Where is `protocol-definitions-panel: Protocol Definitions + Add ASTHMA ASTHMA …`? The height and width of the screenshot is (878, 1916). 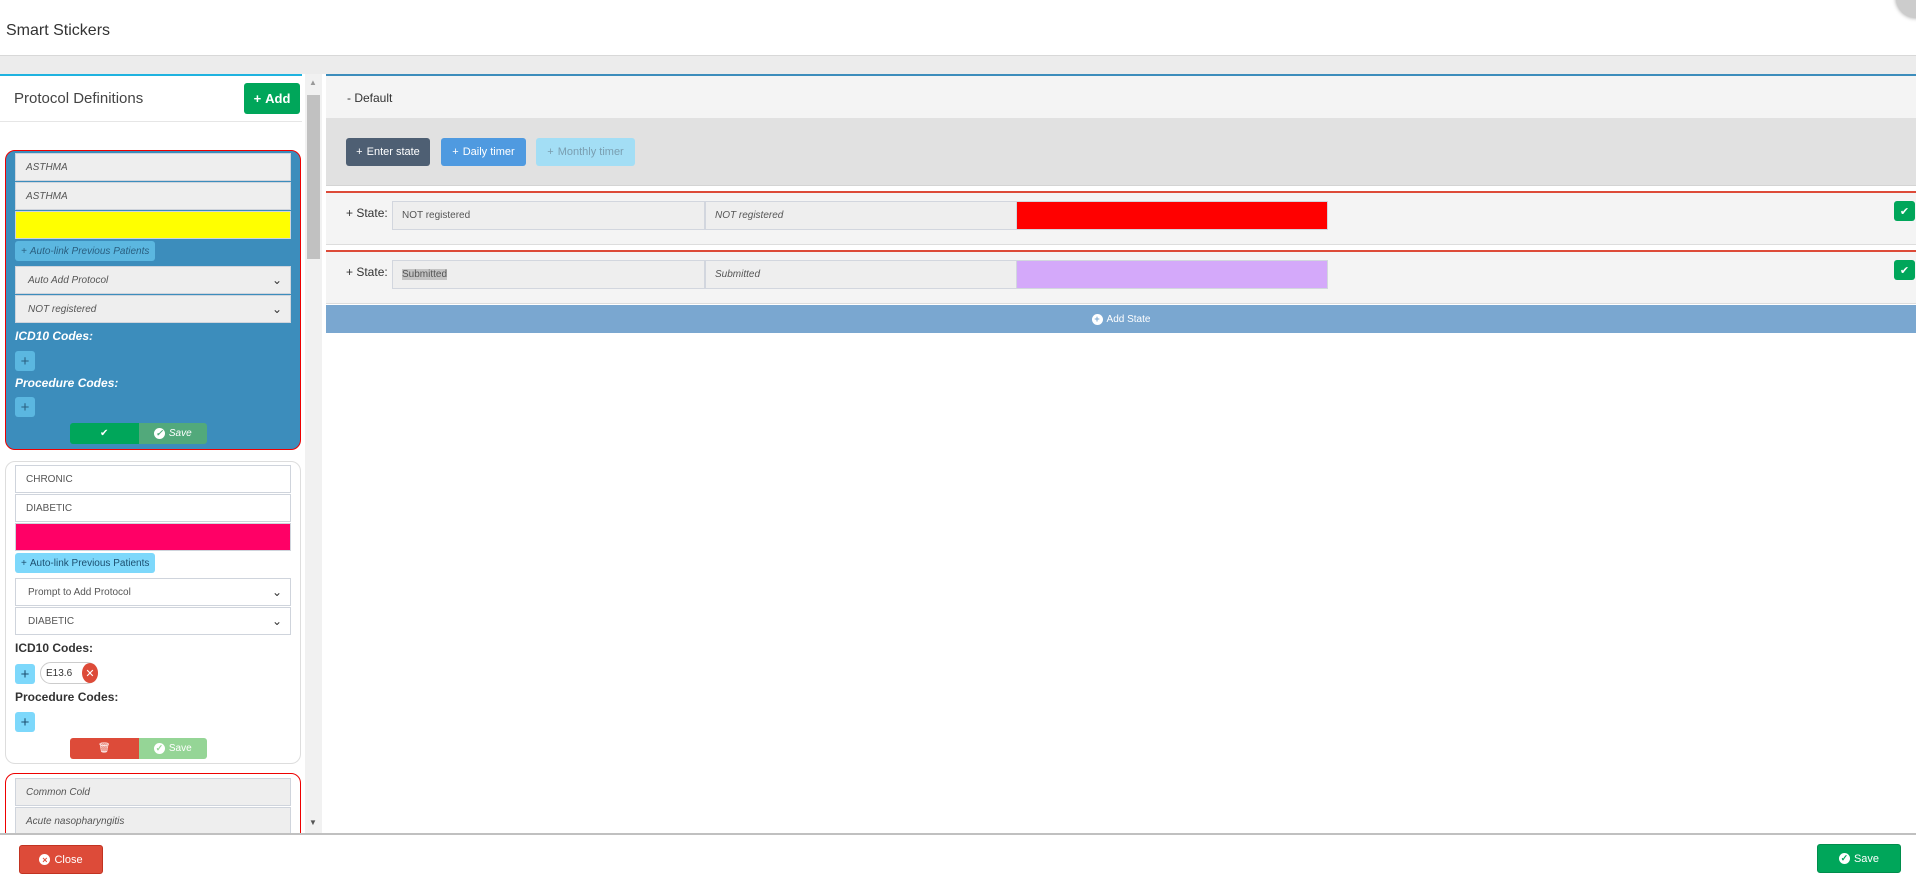 protocol-definitions-panel: Protocol Definitions + Add ASTHMA ASTHMA … is located at coordinates (152, 454).